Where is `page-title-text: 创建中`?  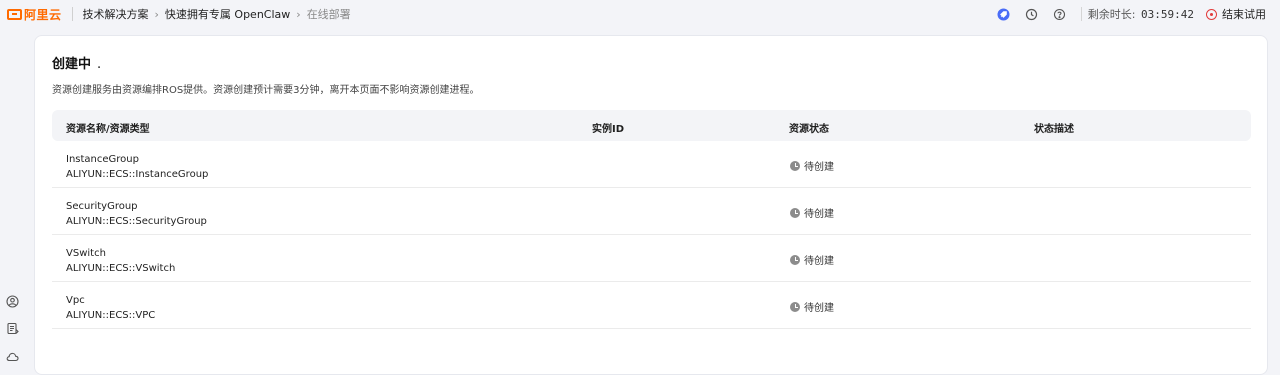 page-title-text: 创建中 is located at coordinates (72, 64).